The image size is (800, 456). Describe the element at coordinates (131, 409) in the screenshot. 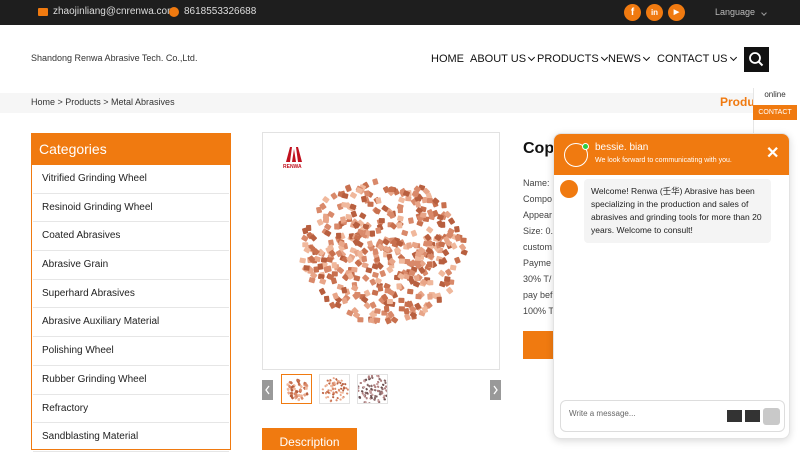

I see `category-item: Refractory` at that location.